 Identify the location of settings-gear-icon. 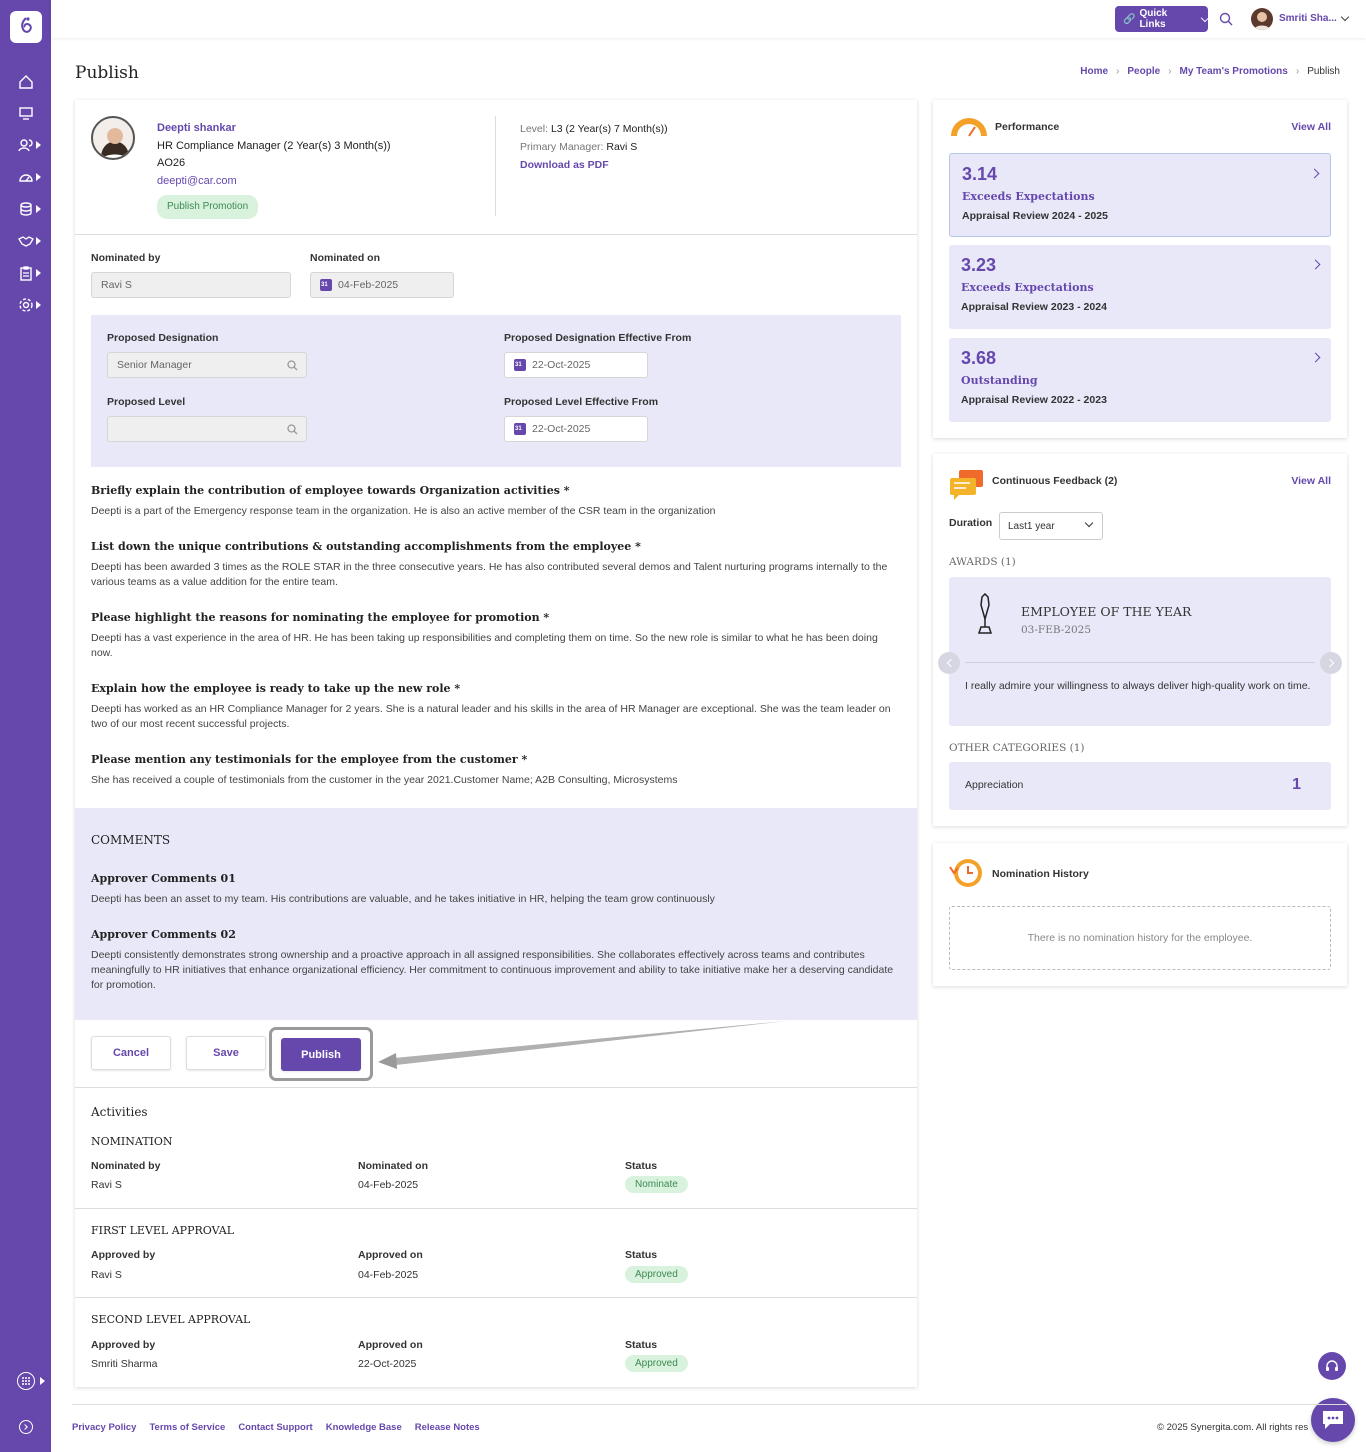
(26, 305).